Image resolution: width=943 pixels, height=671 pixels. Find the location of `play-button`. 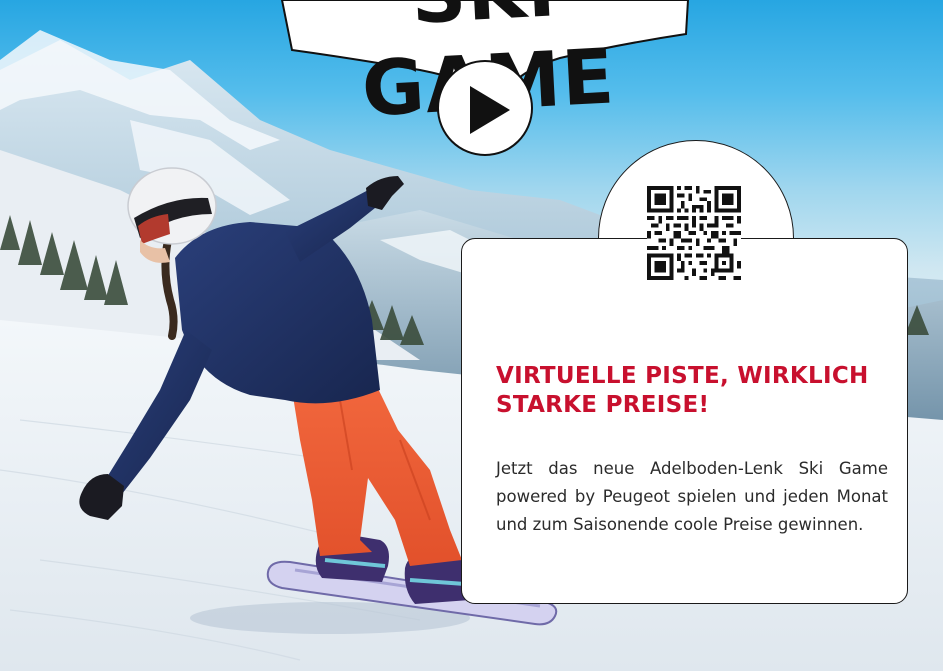

play-button is located at coordinates (485, 108).